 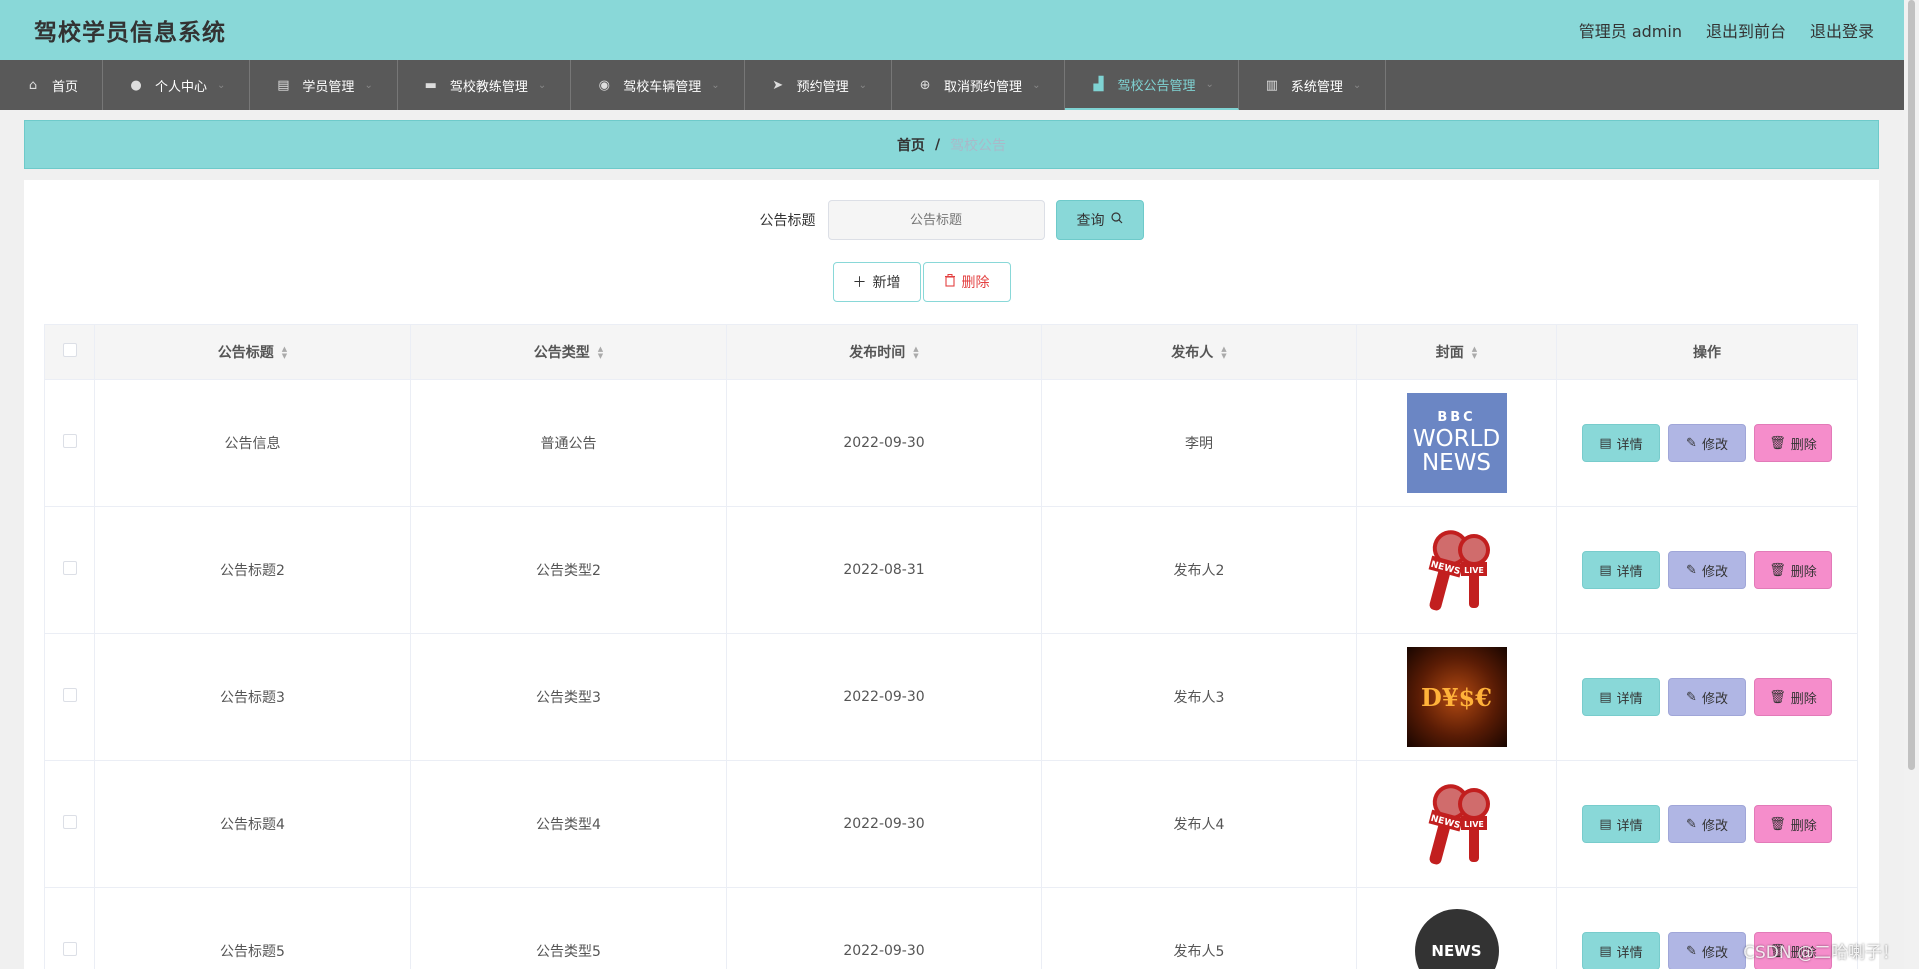 What do you see at coordinates (884, 352) in the screenshot?
I see `header-date: 发布时间 ▲ ▼` at bounding box center [884, 352].